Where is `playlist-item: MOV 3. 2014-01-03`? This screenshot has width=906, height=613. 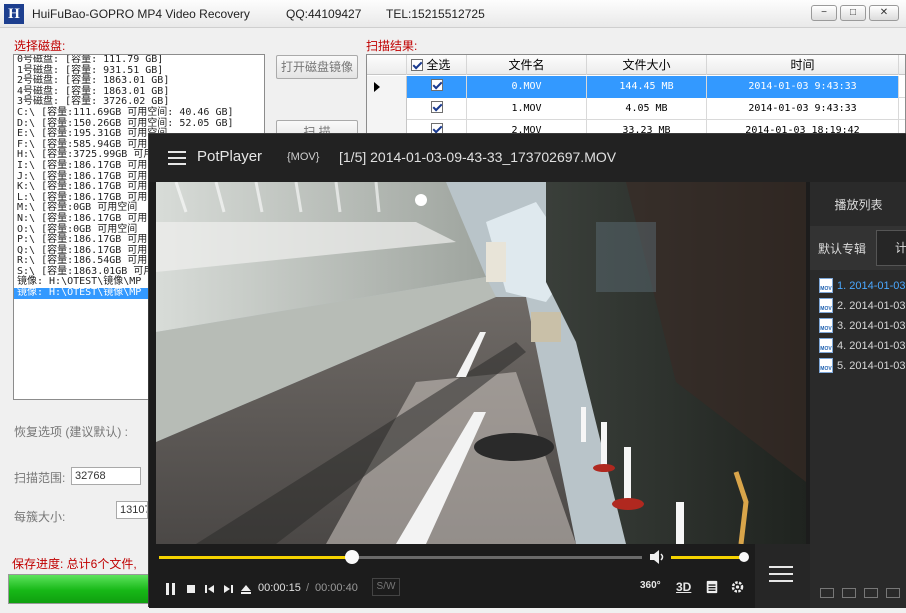 playlist-item: MOV 3. 2014-01-03 is located at coordinates (858, 326).